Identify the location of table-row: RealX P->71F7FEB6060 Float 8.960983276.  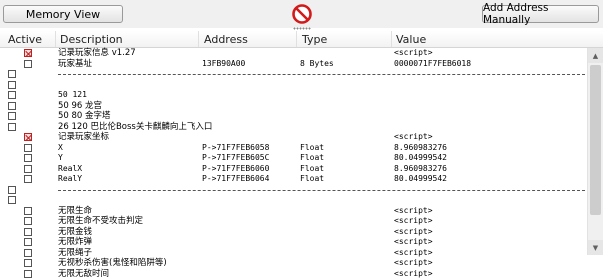
(301, 169).